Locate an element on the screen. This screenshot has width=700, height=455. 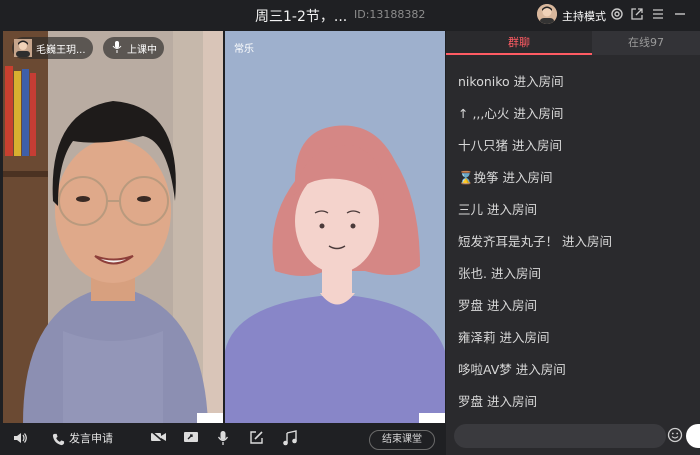
chat-tabs: 群聊 在线97 is located at coordinates (573, 43).